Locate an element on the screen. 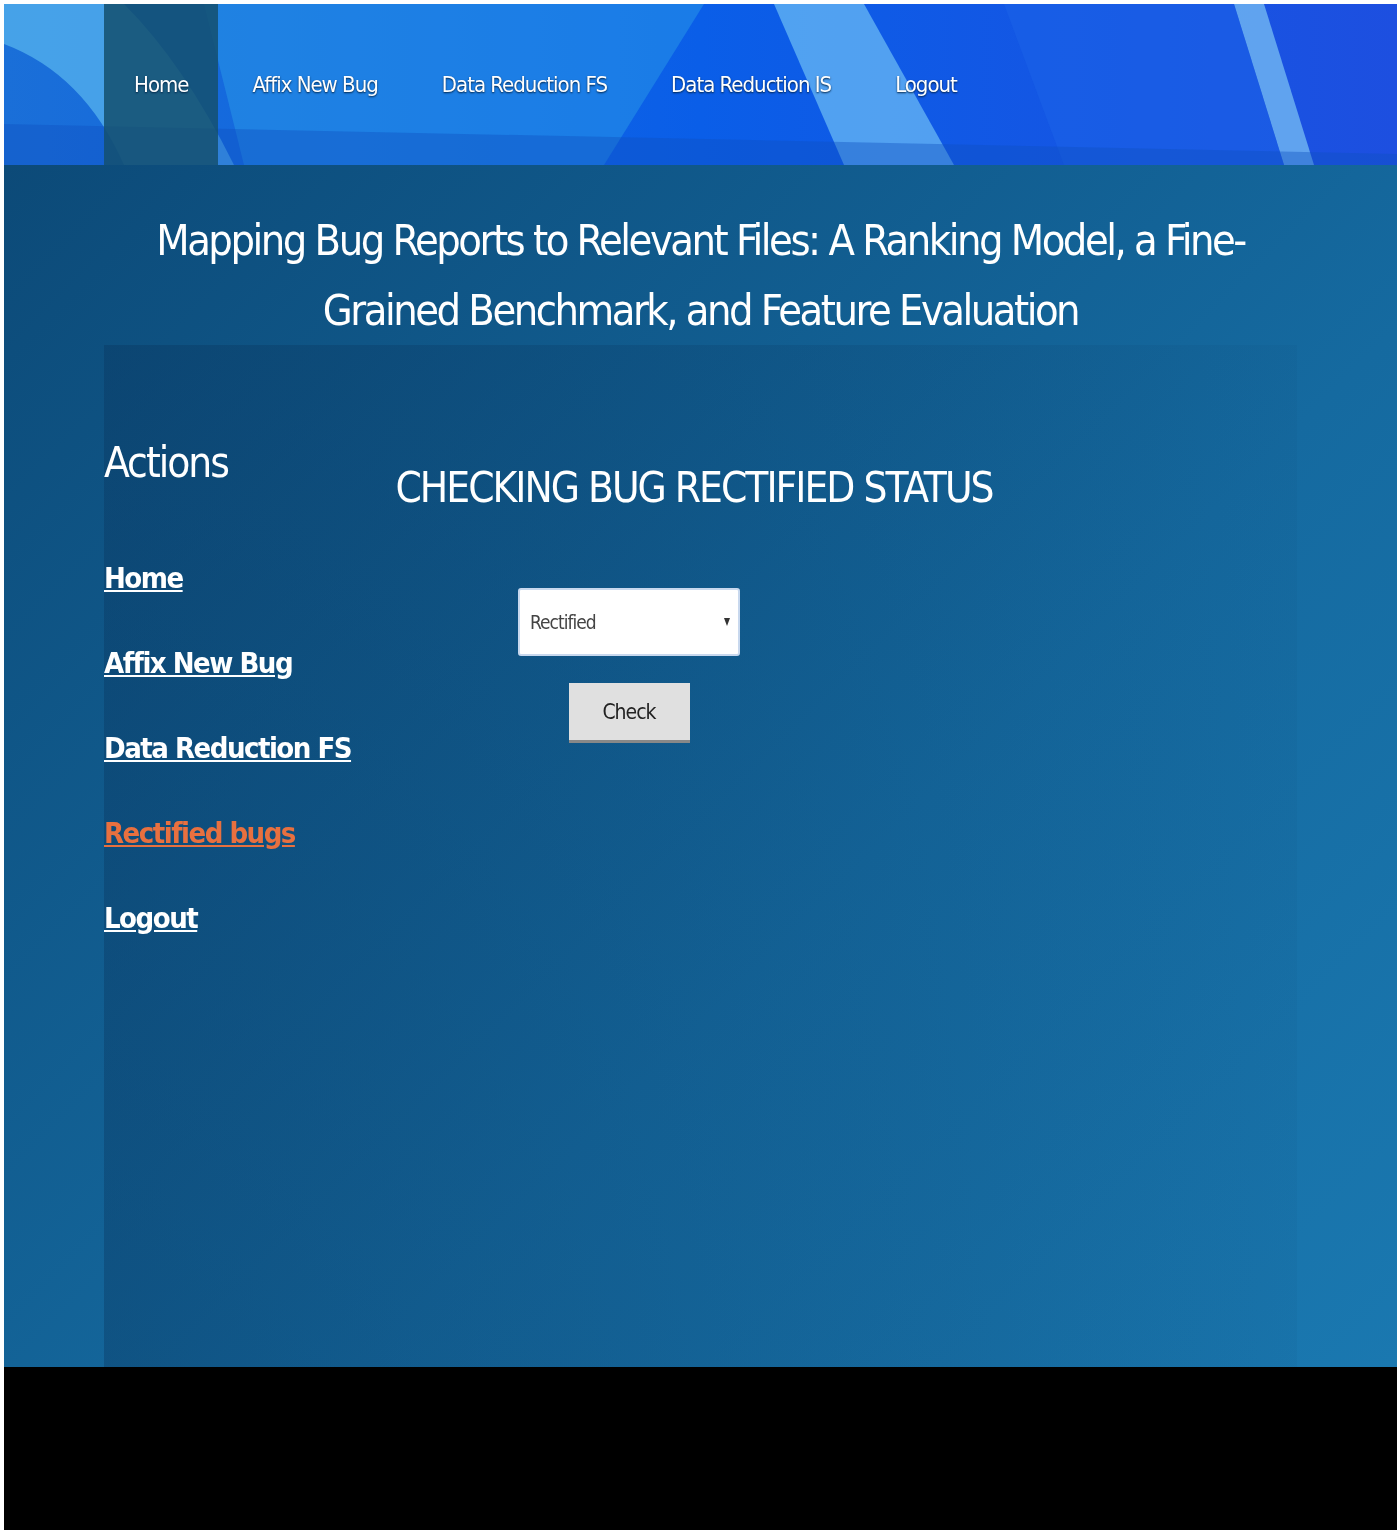  nav-link: Data Reduction FS is located at coordinates (524, 84).